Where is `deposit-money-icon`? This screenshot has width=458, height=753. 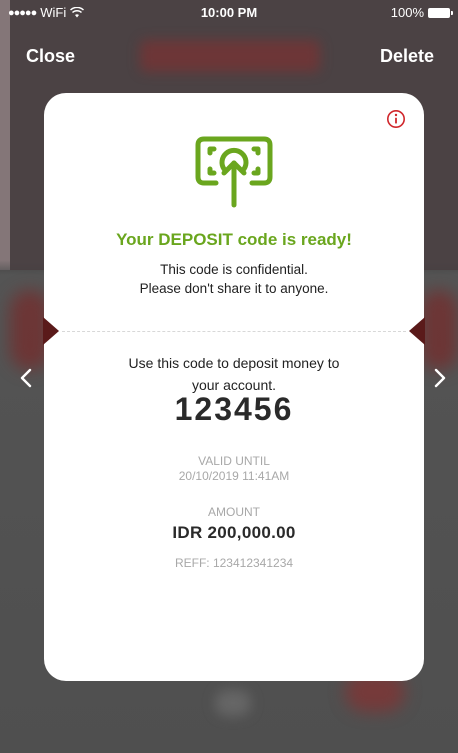
deposit-money-icon is located at coordinates (234, 172).